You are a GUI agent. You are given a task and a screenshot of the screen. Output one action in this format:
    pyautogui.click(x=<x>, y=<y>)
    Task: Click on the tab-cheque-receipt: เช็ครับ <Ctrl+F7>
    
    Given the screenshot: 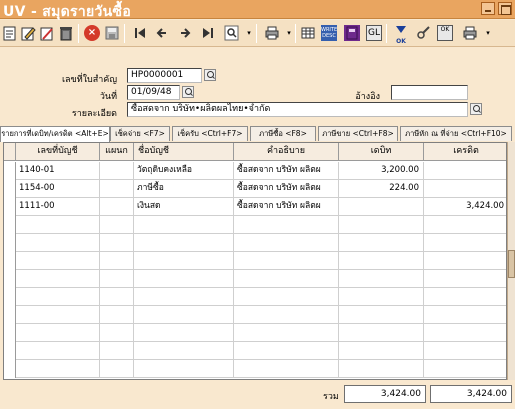 What is the action you would take?
    pyautogui.click(x=210, y=133)
    